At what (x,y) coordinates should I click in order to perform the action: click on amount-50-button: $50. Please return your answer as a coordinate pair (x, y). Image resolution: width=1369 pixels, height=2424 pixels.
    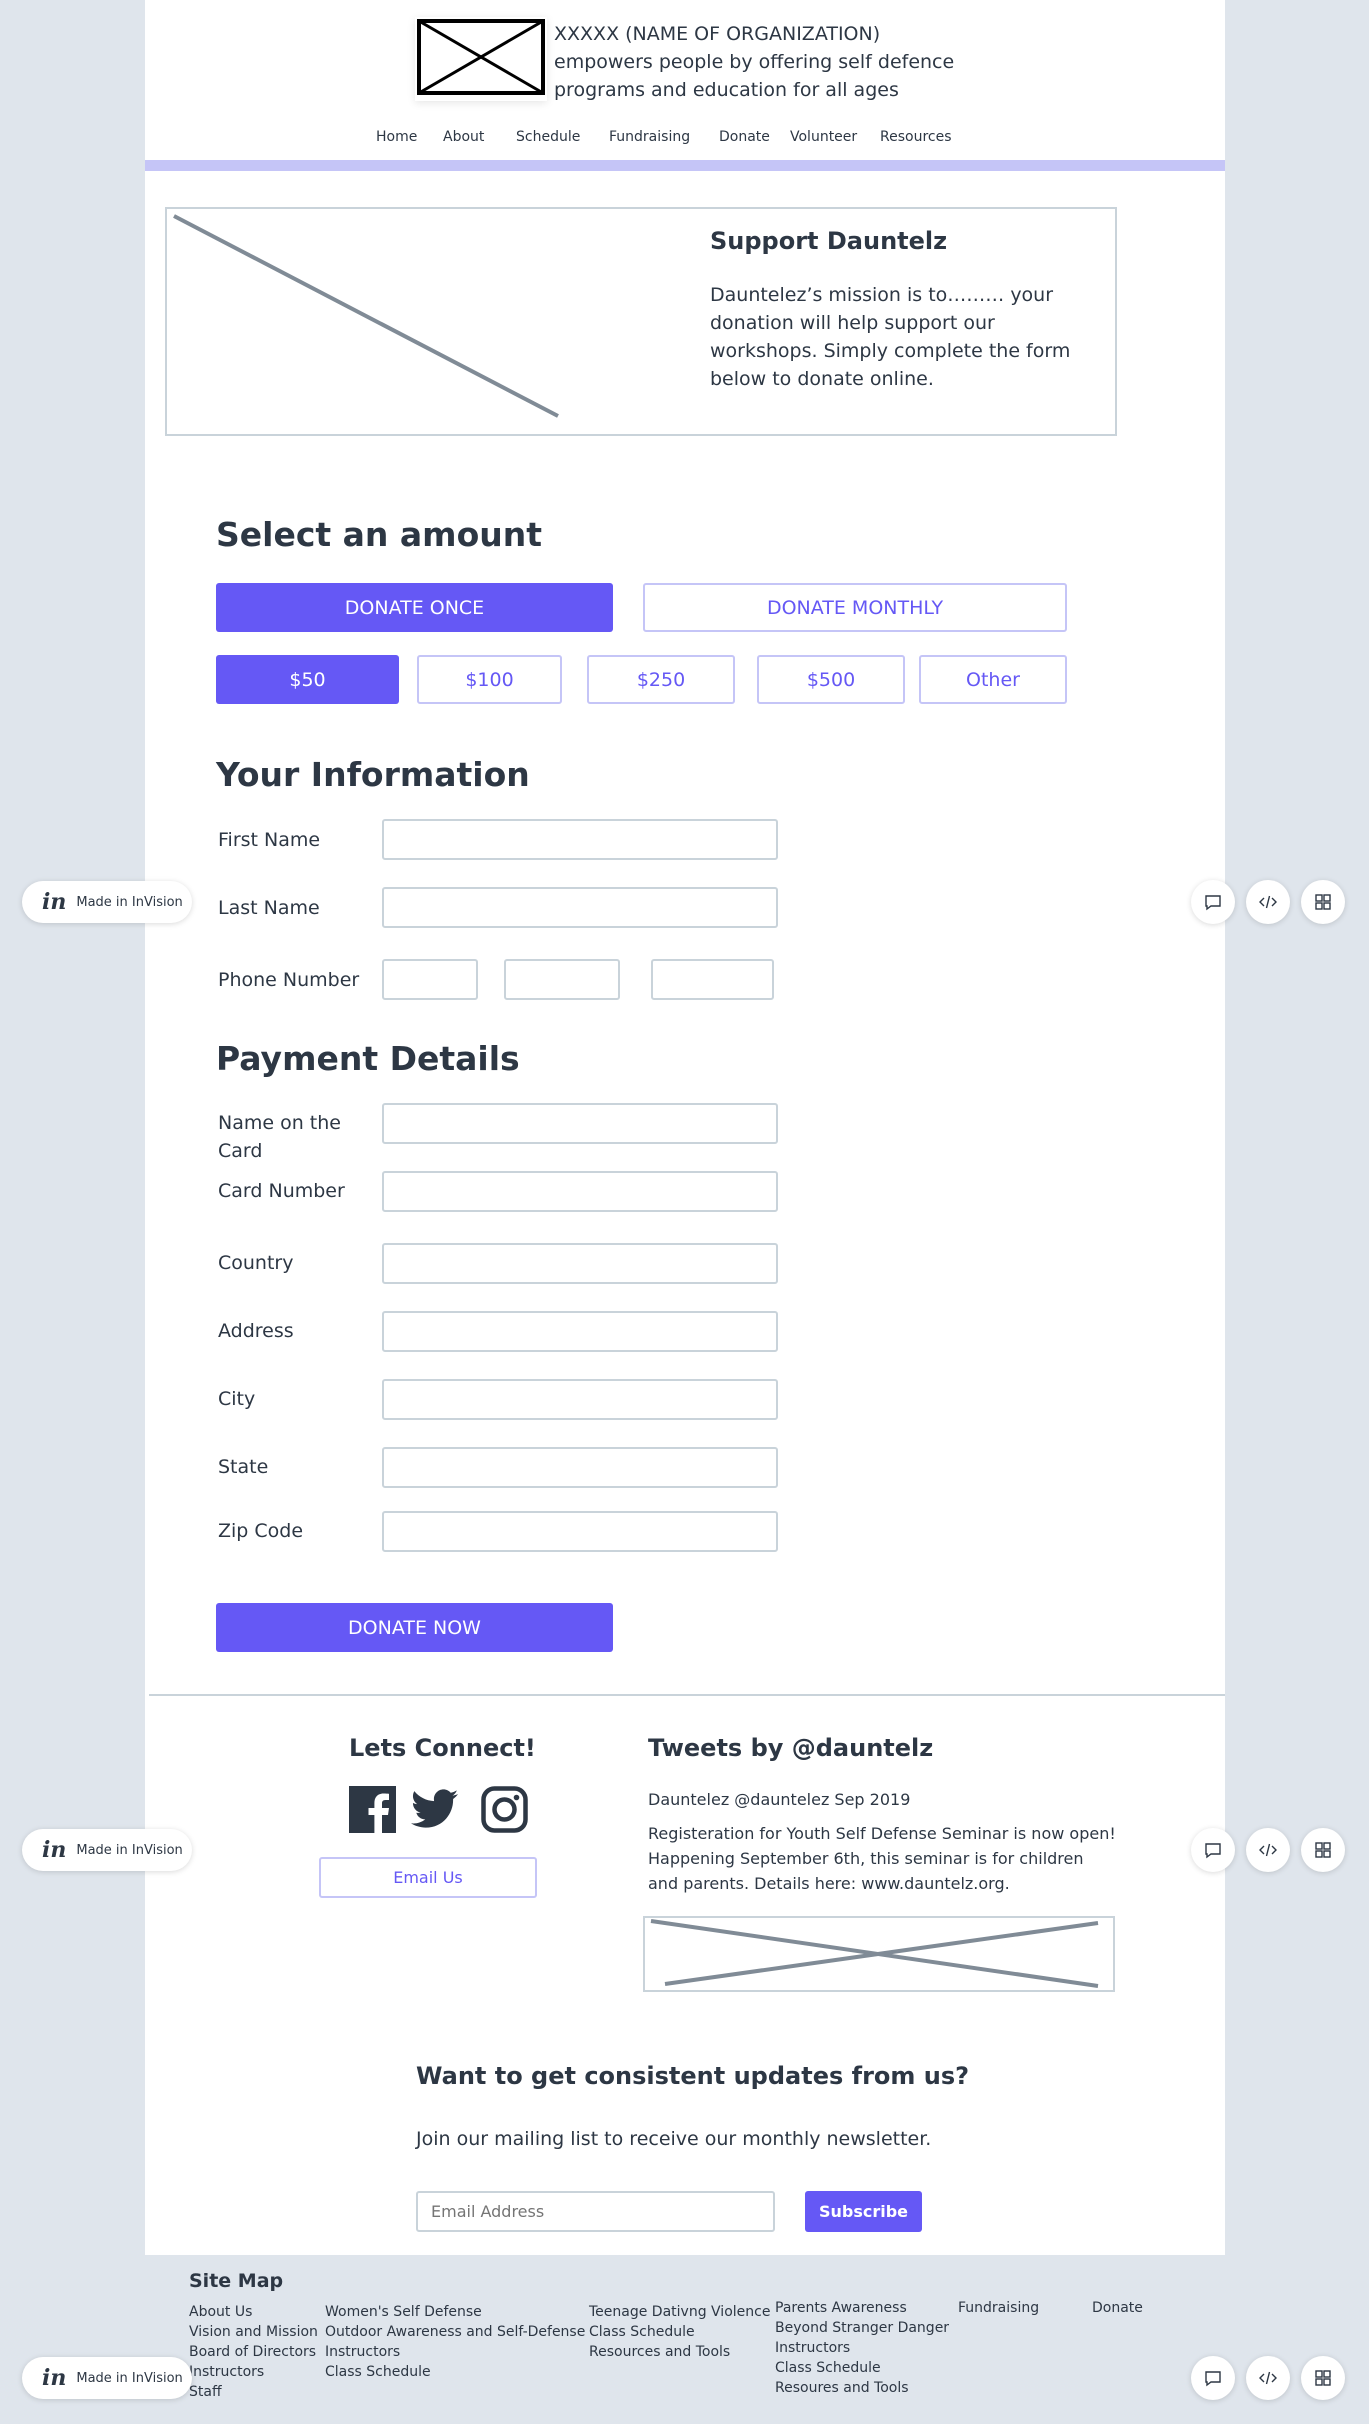
    Looking at the image, I should click on (307, 679).